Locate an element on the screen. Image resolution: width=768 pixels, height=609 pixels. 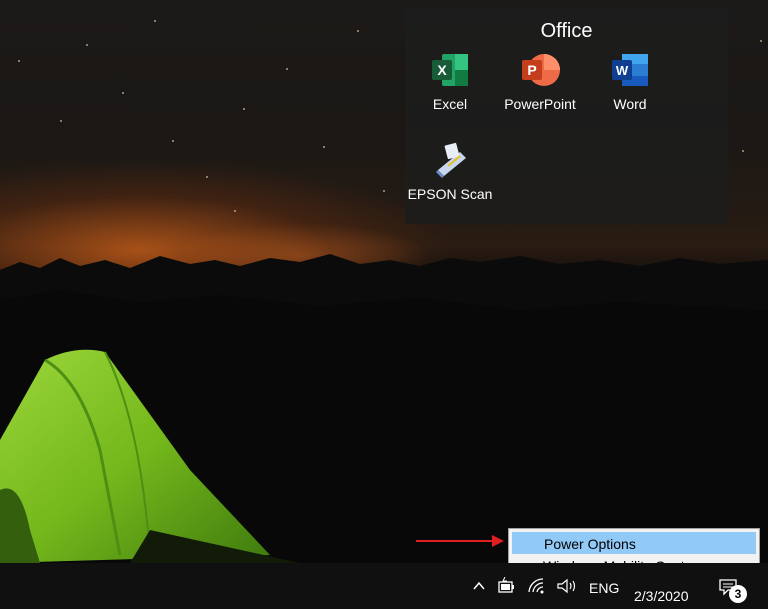
powerpoint-icon: P is located at coordinates (541, 70).